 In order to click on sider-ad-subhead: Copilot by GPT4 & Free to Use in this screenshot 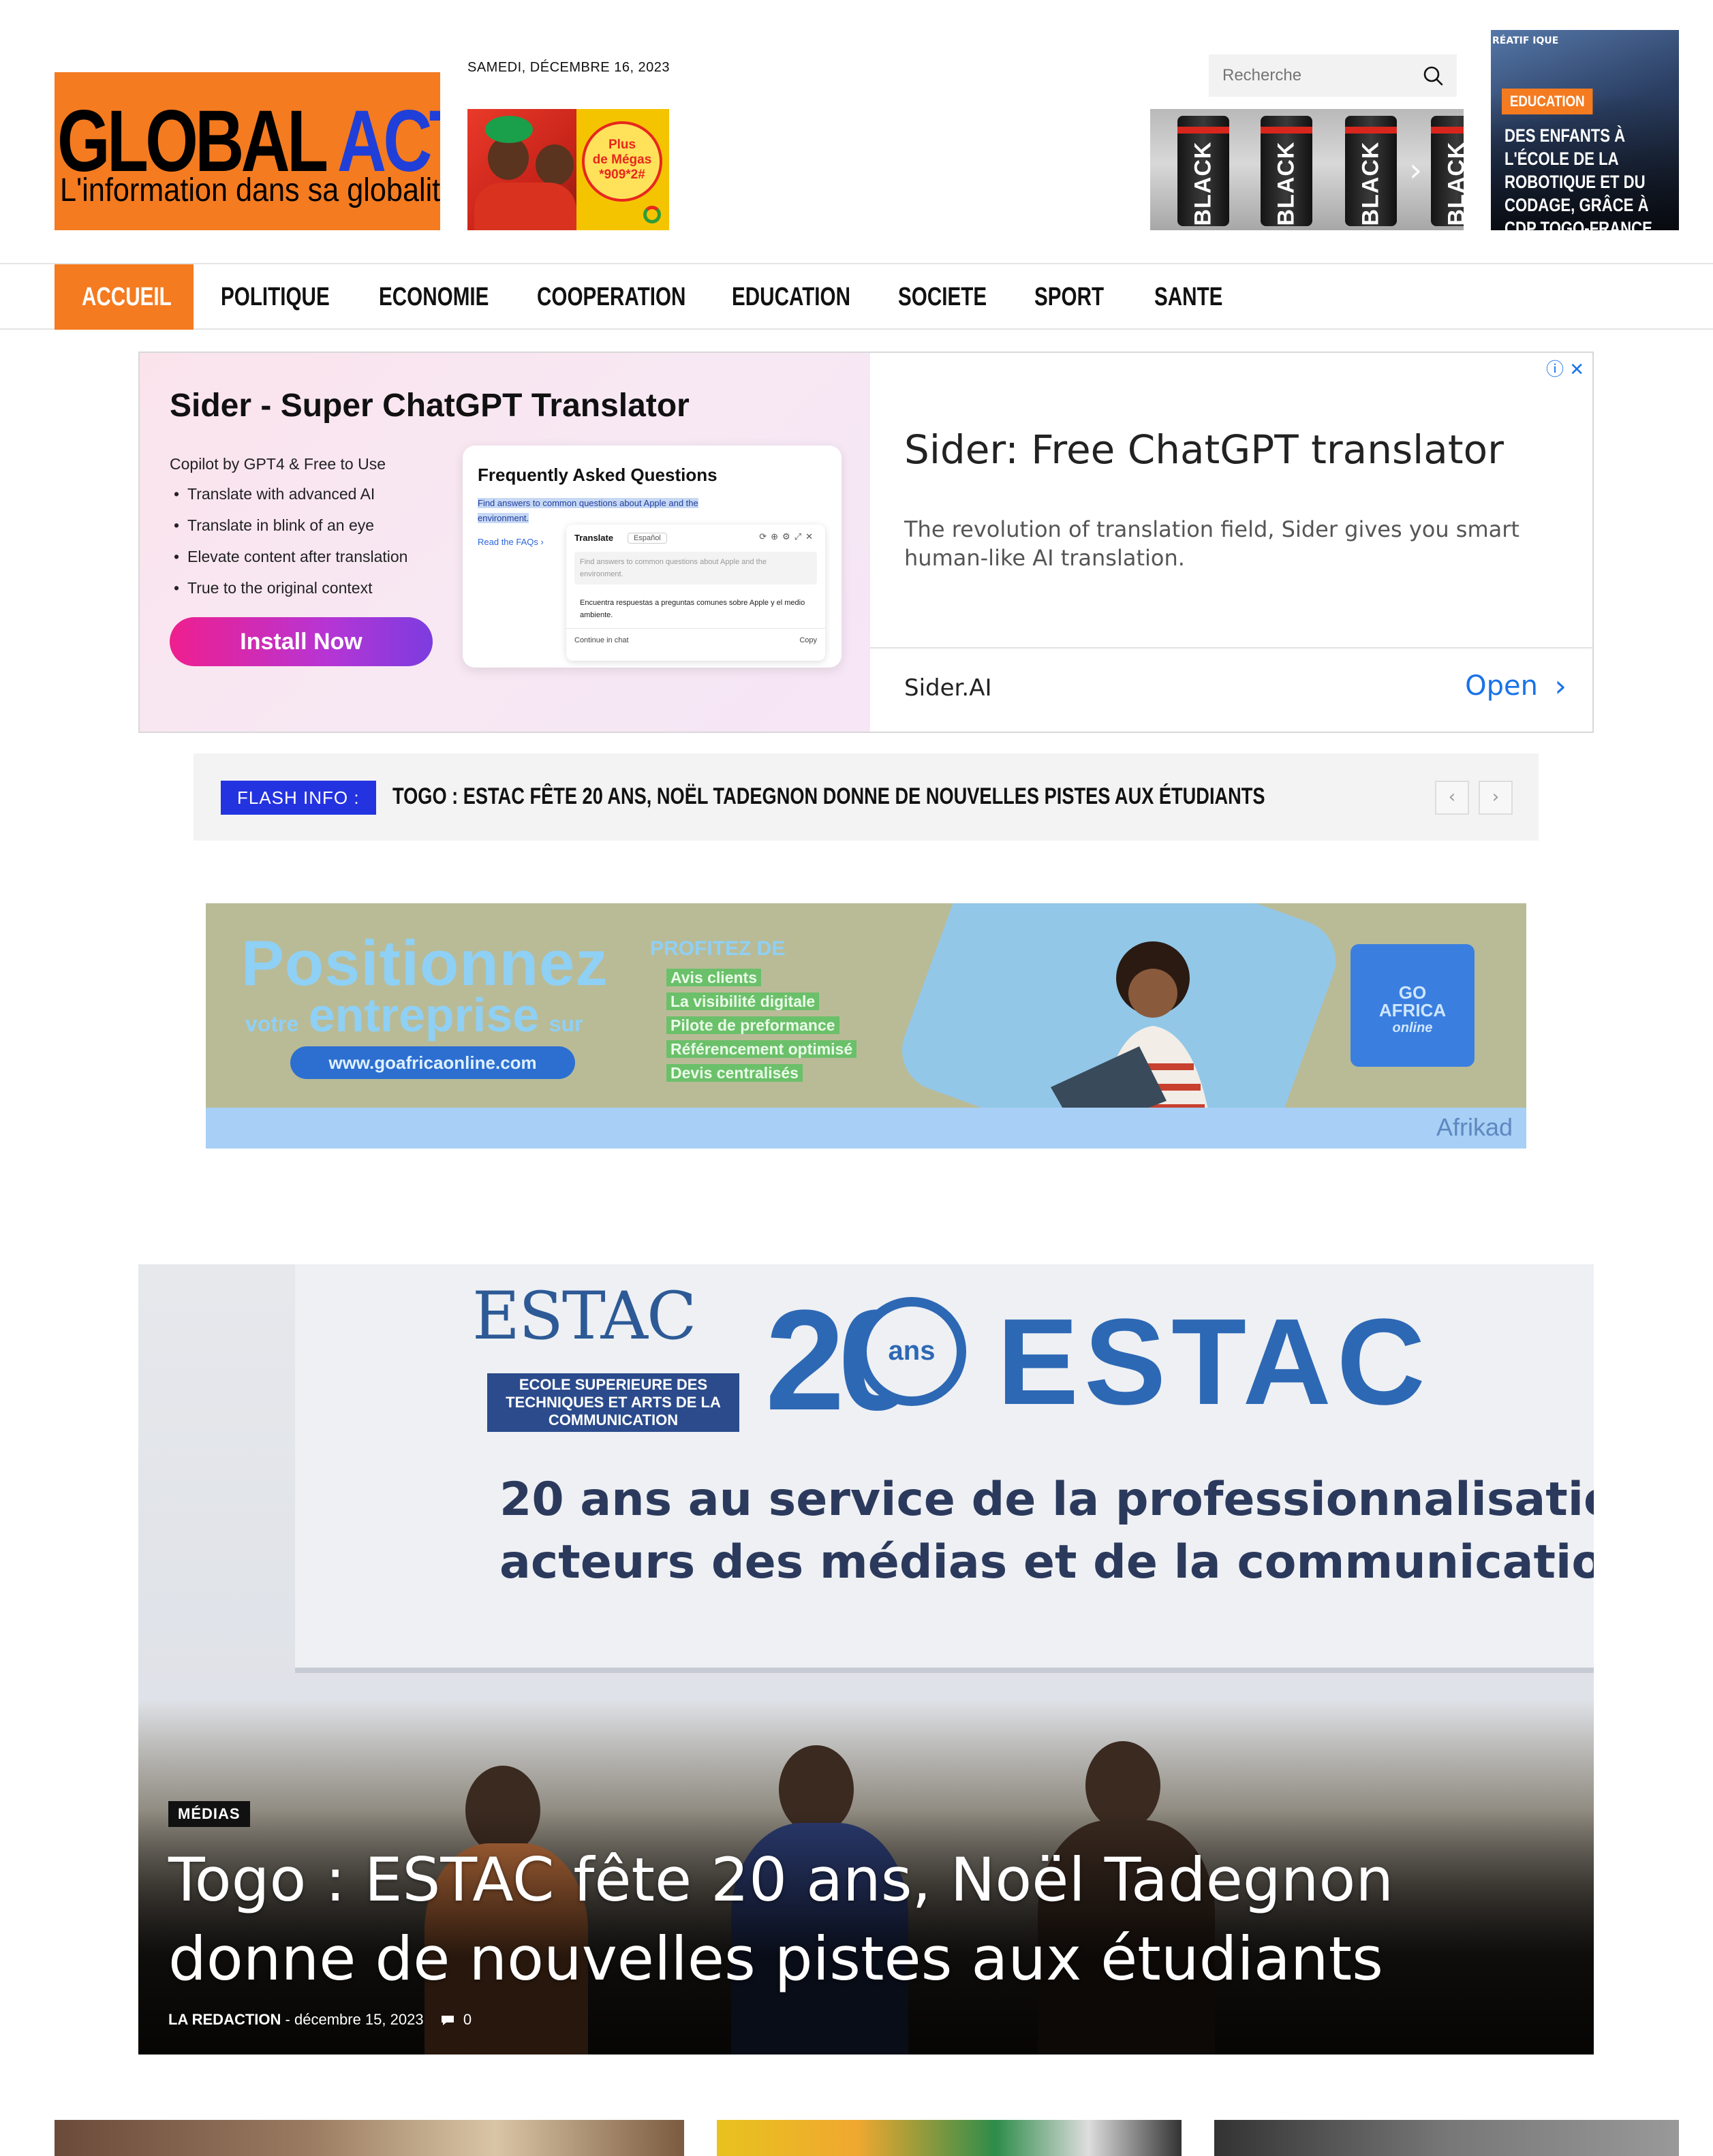, I will do `click(278, 464)`.